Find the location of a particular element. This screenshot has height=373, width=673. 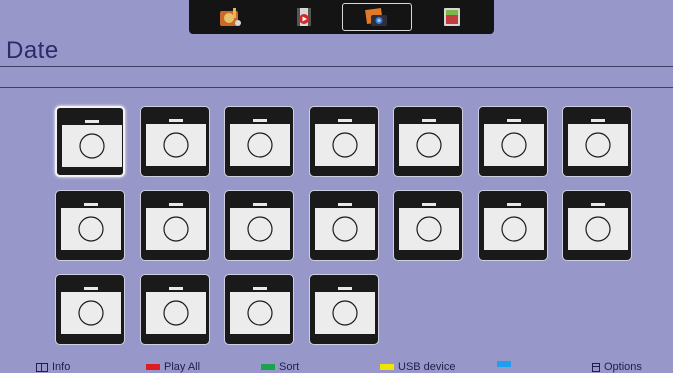

options-hint: Options is located at coordinates (617, 367).